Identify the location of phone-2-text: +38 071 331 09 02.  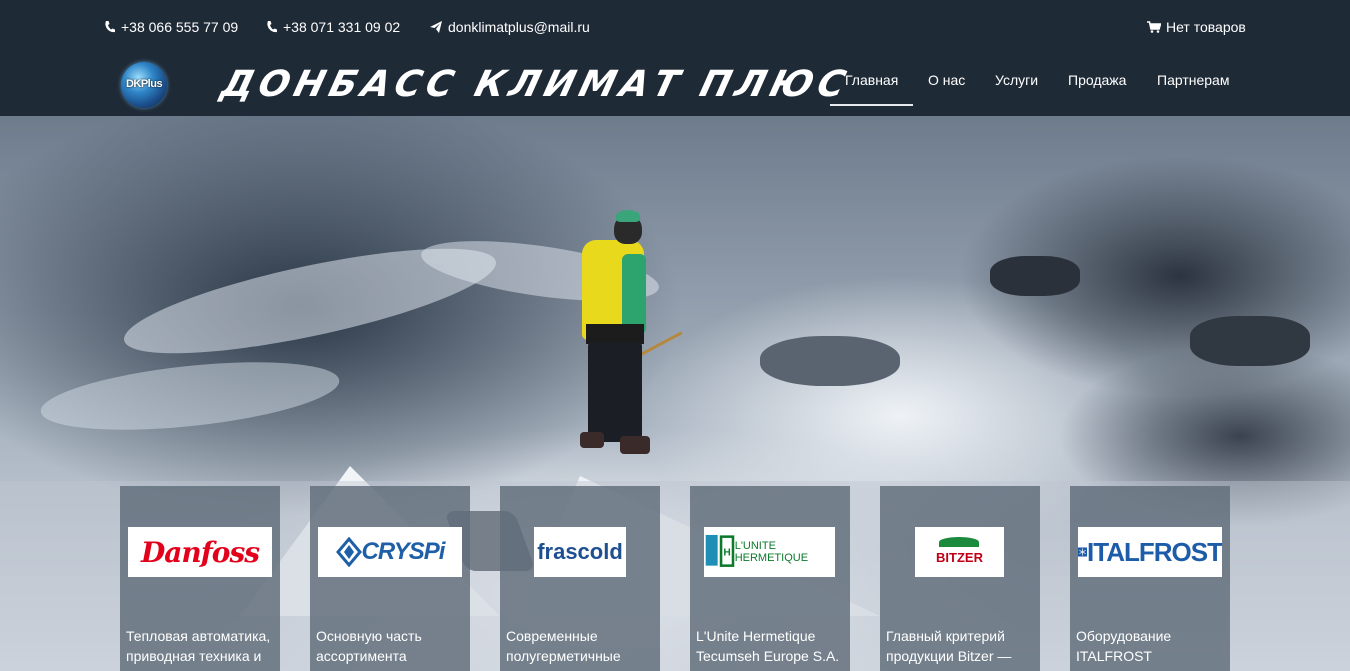
(342, 27).